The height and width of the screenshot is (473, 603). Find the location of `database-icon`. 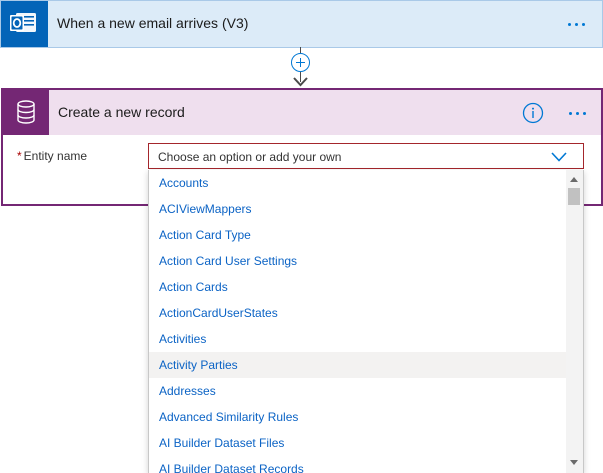

database-icon is located at coordinates (26, 112).